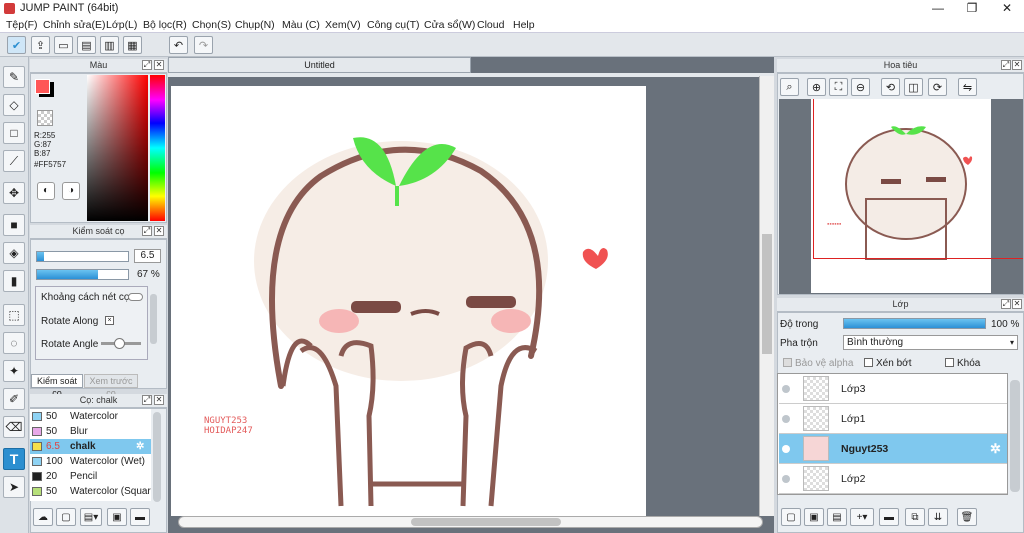 This screenshot has width=1024, height=533. What do you see at coordinates (117, 517) in the screenshot?
I see `brush-settings-icon: ▣` at bounding box center [117, 517].